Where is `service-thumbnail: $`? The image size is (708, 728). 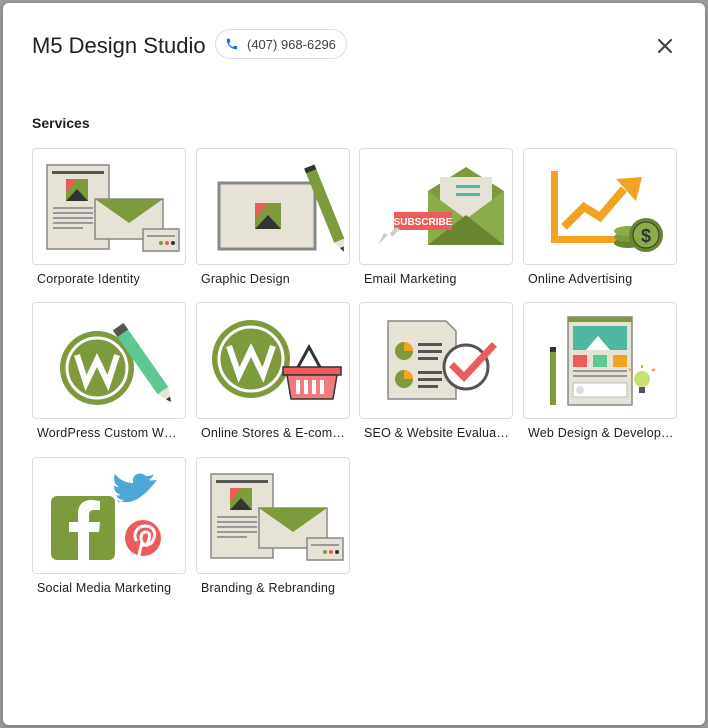
service-thumbnail: $ is located at coordinates (600, 206).